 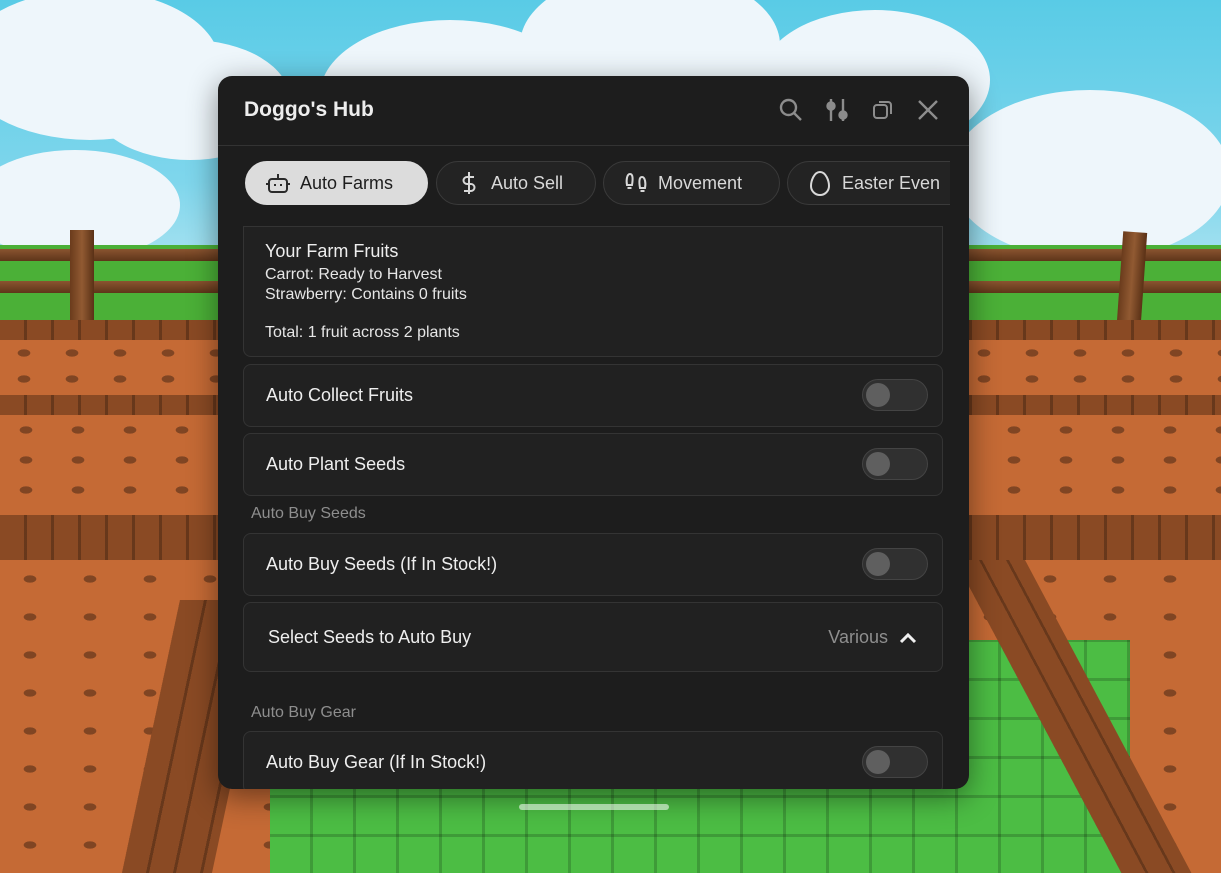 I want to click on egg-icon, so click(x=820, y=183).